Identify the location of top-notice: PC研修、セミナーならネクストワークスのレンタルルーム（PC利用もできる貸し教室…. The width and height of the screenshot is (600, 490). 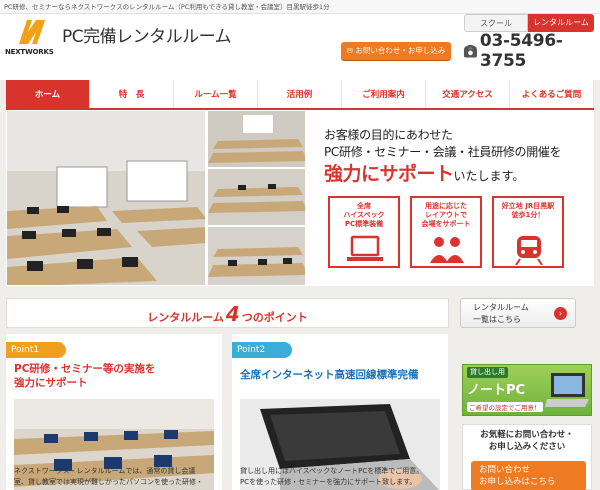
(300, 7).